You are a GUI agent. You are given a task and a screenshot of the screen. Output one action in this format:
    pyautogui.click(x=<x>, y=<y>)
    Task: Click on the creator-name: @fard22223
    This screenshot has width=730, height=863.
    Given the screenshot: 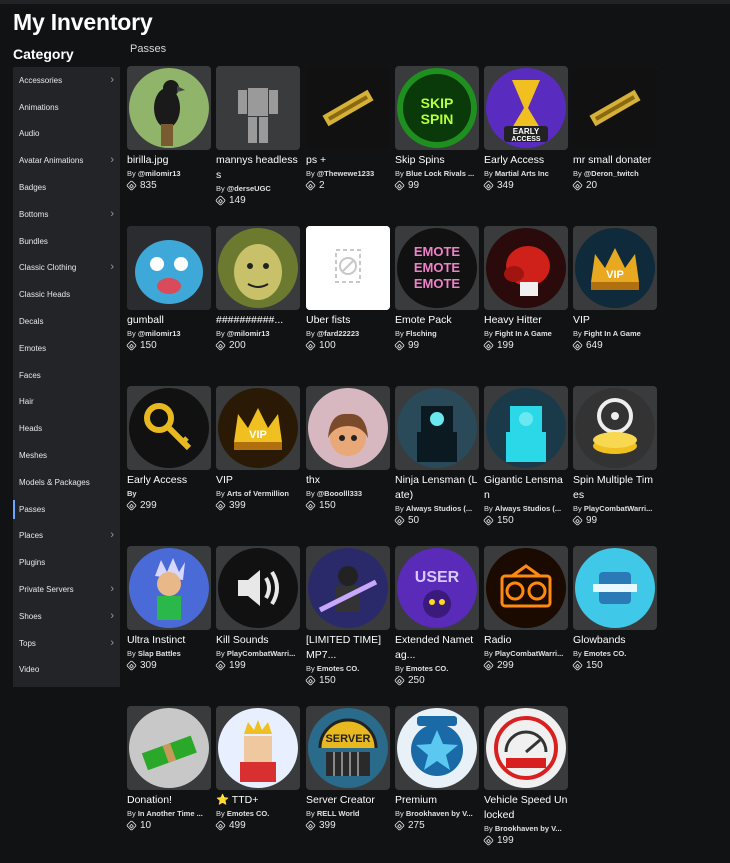 What is the action you would take?
    pyautogui.click(x=338, y=333)
    